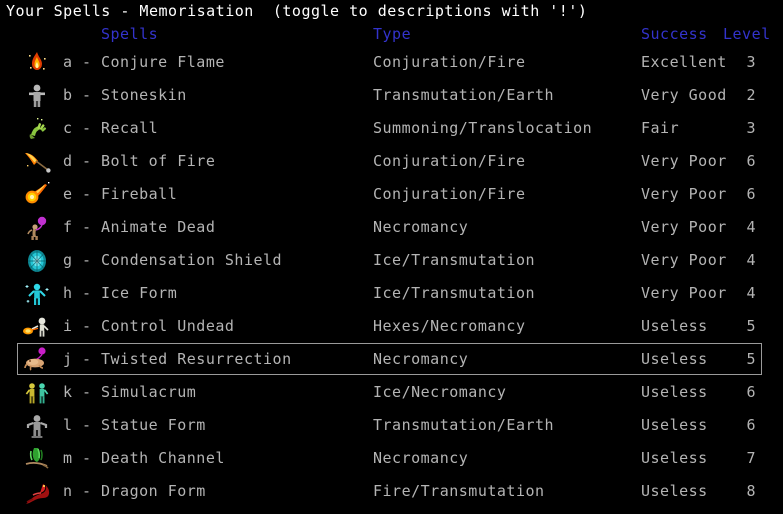 Image resolution: width=783 pixels, height=514 pixels. I want to click on spell-level: 8, so click(751, 491).